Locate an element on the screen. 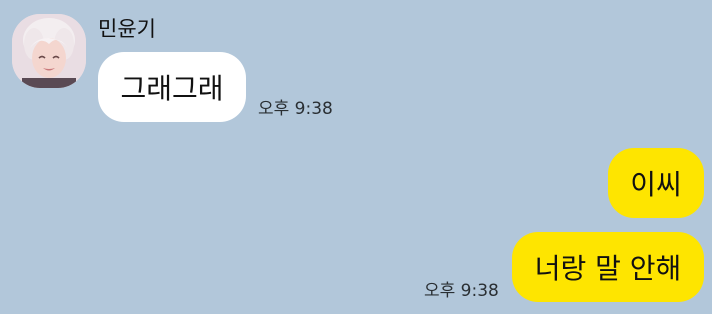 The height and width of the screenshot is (314, 712). sender-avatar is located at coordinates (49, 51).